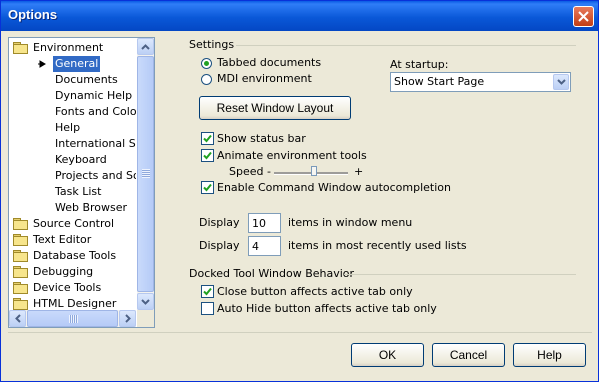  What do you see at coordinates (275, 108) in the screenshot?
I see `reset-window-layout-button: Reset Window Layout` at bounding box center [275, 108].